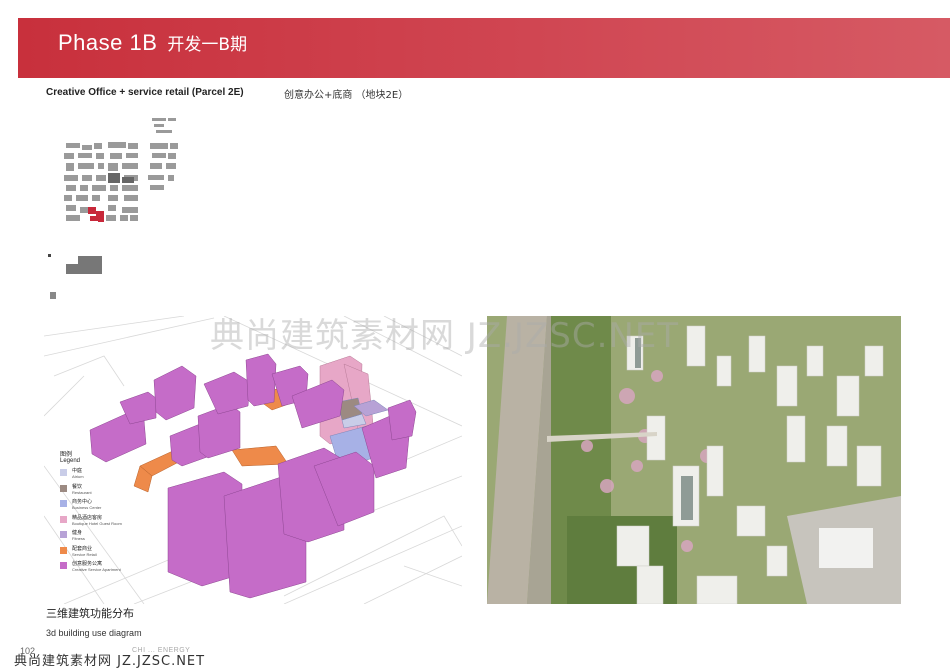 The width and height of the screenshot is (950, 671). What do you see at coordinates (108, 42) in the screenshot?
I see `page-title-en: Phase 1B` at bounding box center [108, 42].